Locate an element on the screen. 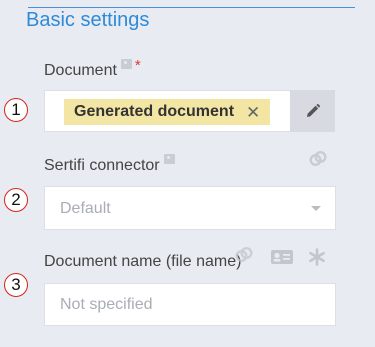 This screenshot has height=347, width=375. section-divider is located at coordinates (191, 7).